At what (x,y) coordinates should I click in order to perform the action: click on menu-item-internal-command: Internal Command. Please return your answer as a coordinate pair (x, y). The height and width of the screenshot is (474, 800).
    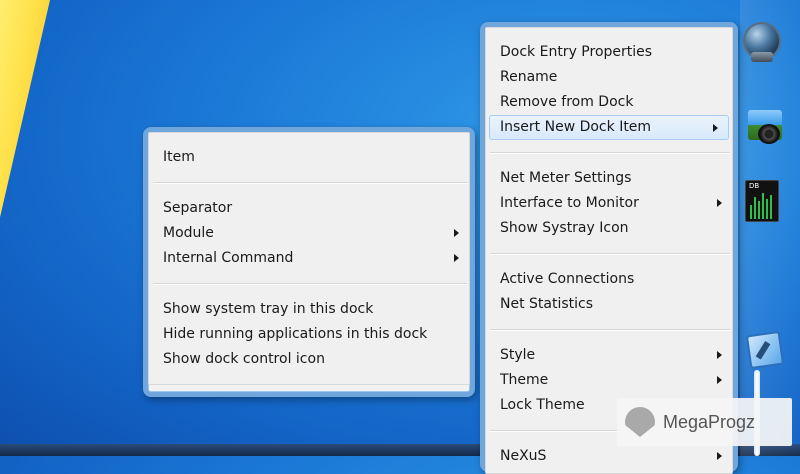
    Looking at the image, I should click on (309, 258).